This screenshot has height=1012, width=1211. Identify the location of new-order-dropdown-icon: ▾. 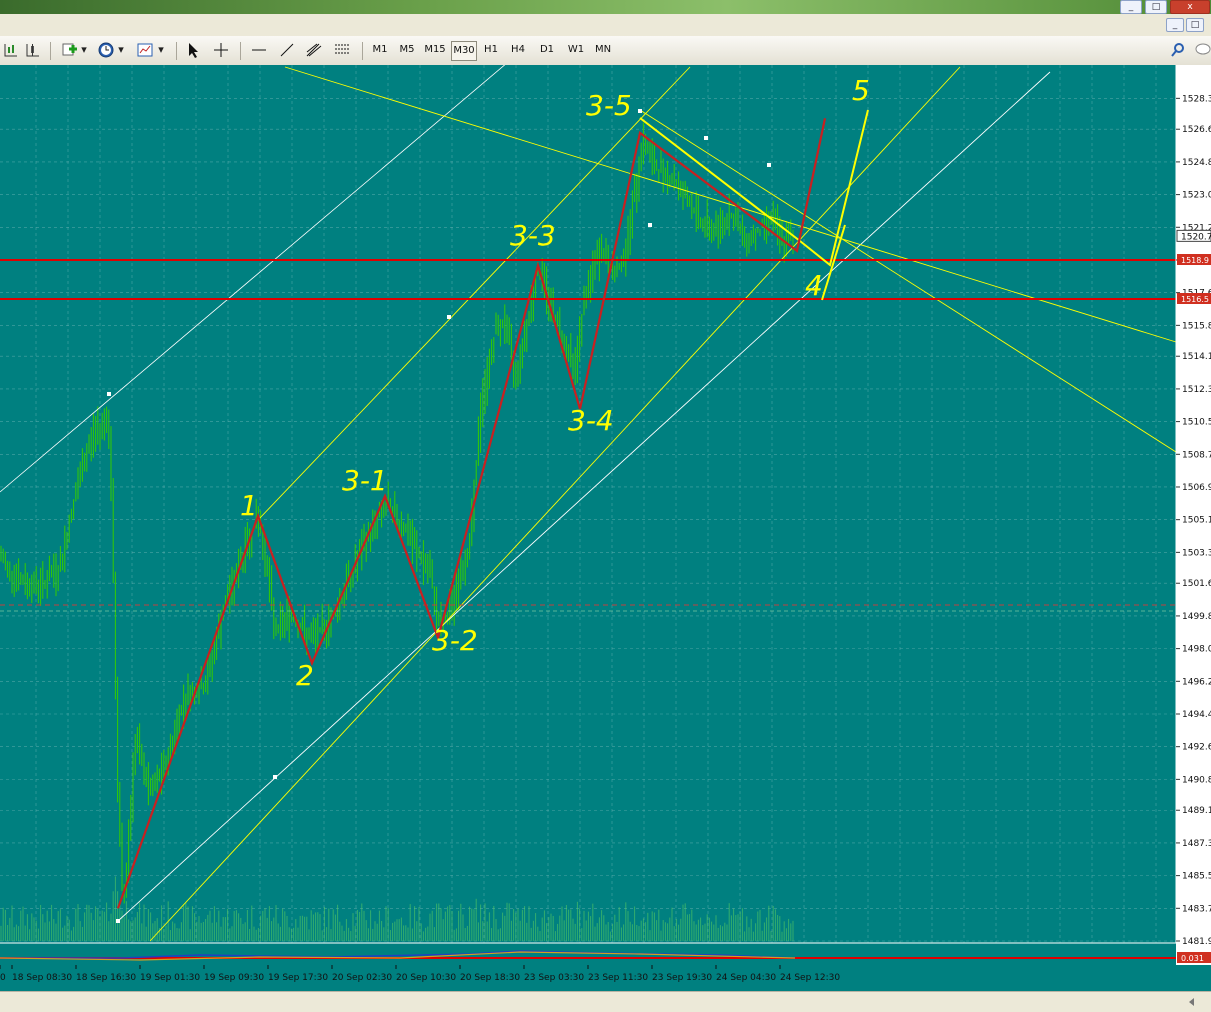
(84, 50).